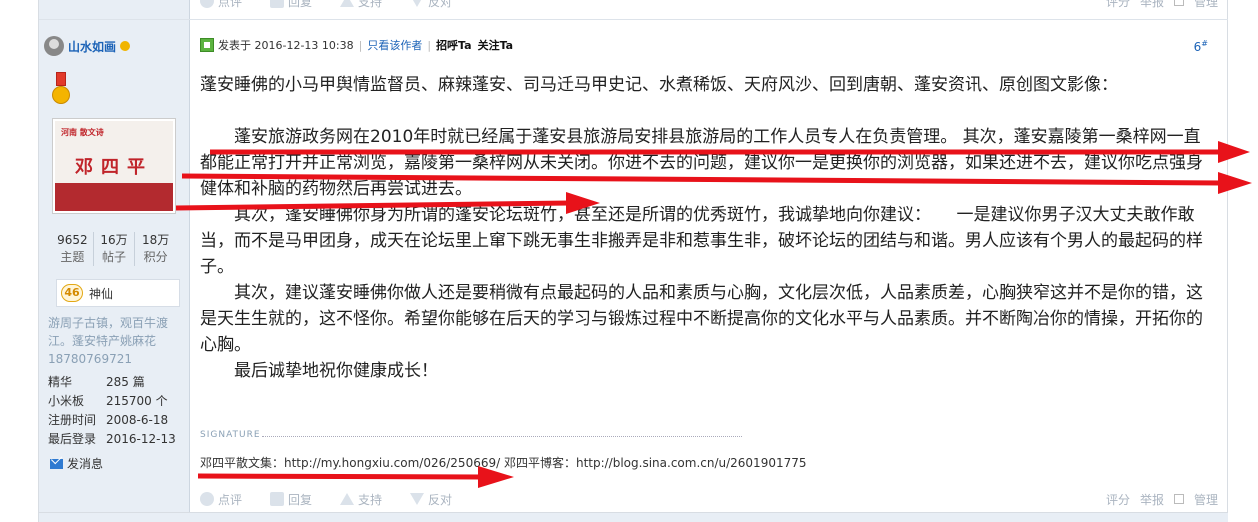 Image resolution: width=1258 pixels, height=522 pixels. I want to click on greet-link: 招呼Ta, so click(454, 45).